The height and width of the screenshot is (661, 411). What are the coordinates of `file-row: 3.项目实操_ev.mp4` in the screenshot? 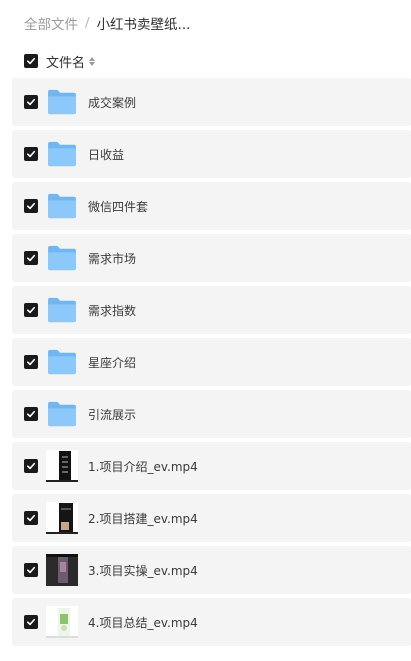 It's located at (211, 570).